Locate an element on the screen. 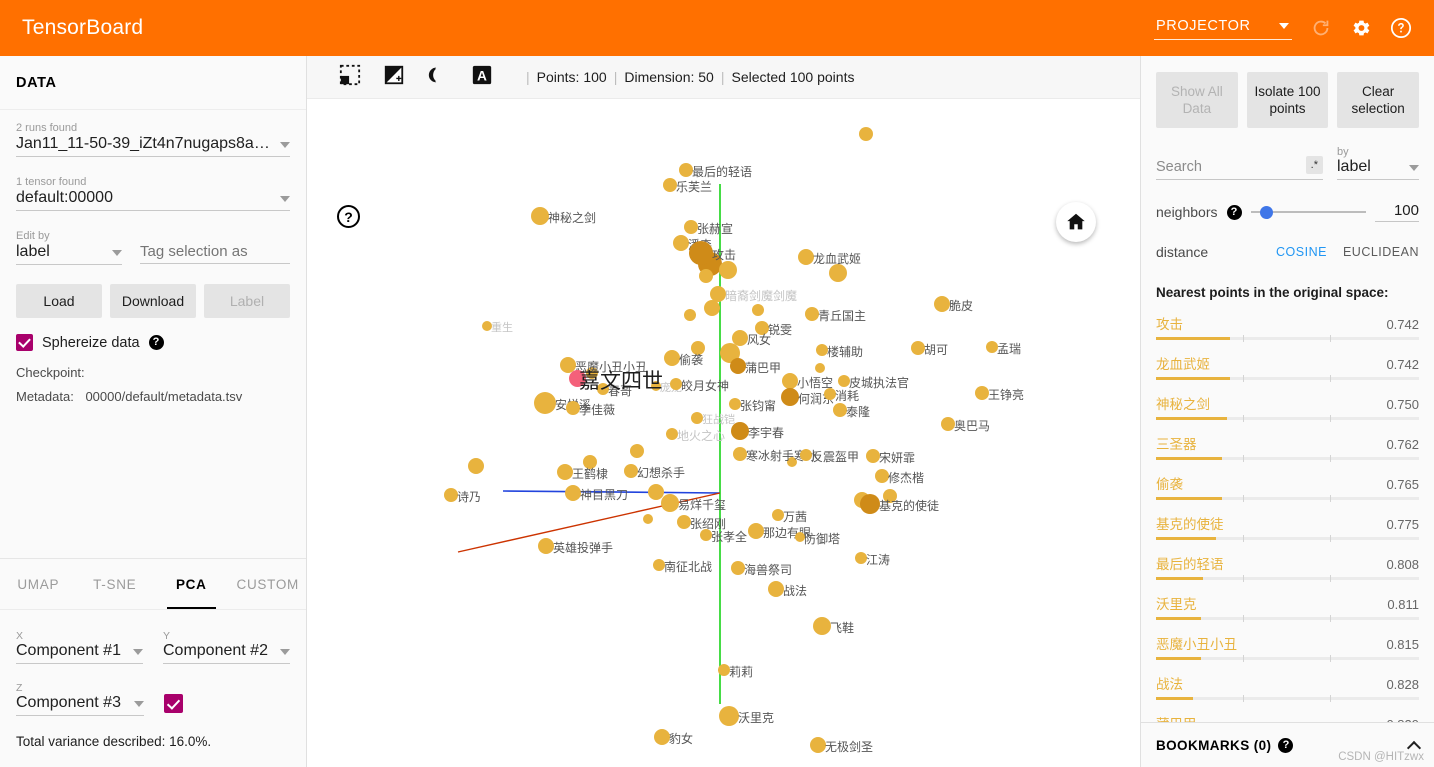 This screenshot has height=767, width=1434. nearest-point-row: 三圣器 0.762 is located at coordinates (1287, 448).